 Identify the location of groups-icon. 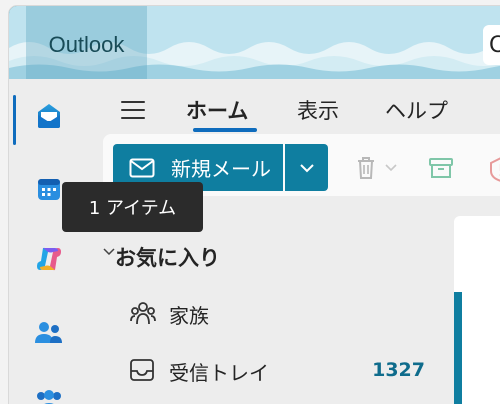
(49, 397).